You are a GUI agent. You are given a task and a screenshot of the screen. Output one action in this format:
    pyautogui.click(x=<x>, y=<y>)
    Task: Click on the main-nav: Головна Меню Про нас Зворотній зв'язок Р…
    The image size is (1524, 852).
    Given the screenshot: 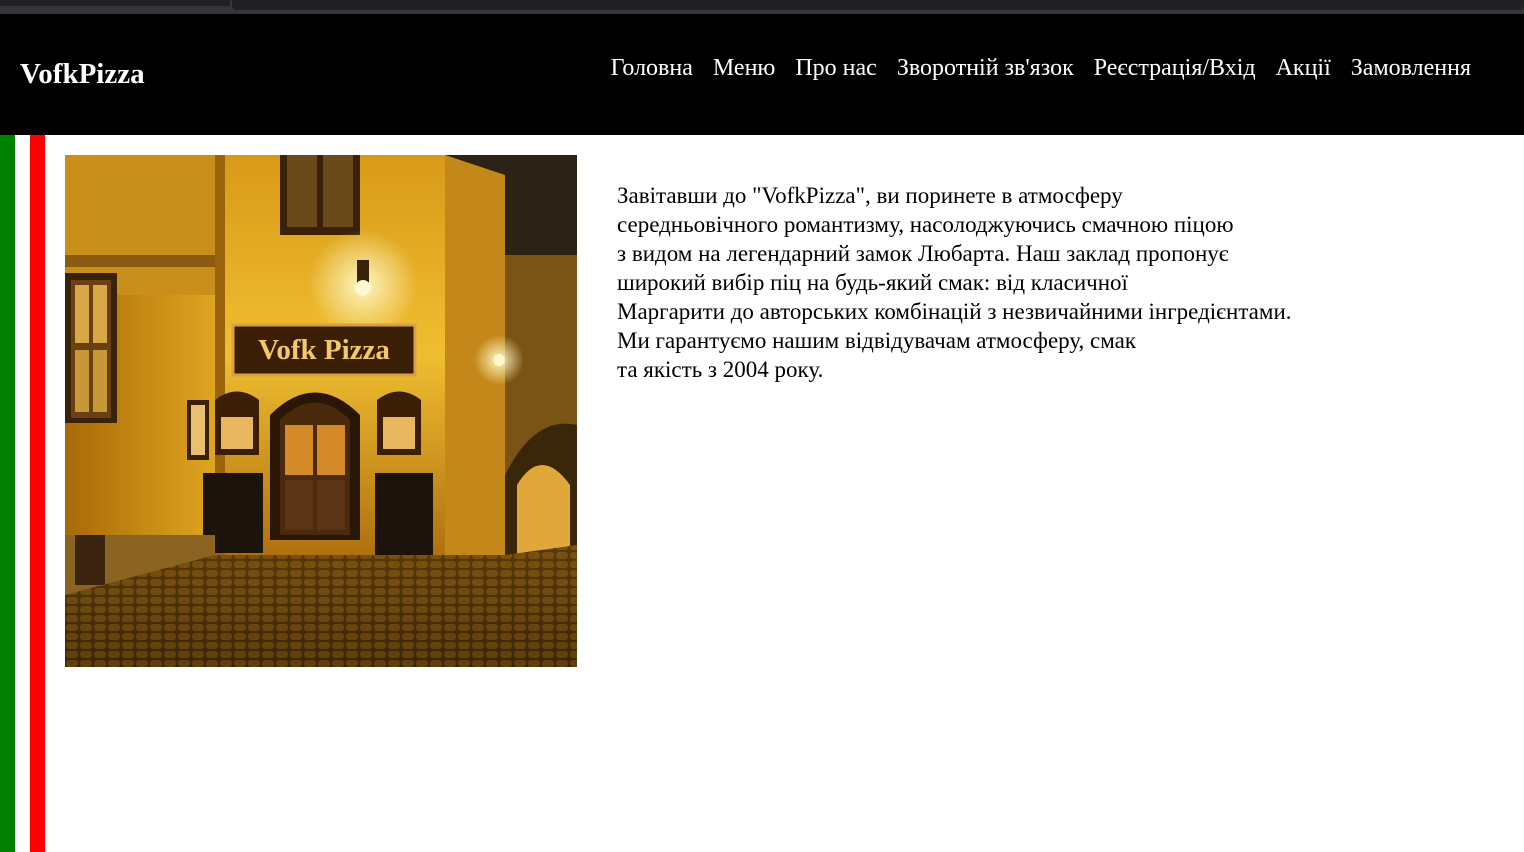 What is the action you would take?
    pyautogui.click(x=1041, y=68)
    